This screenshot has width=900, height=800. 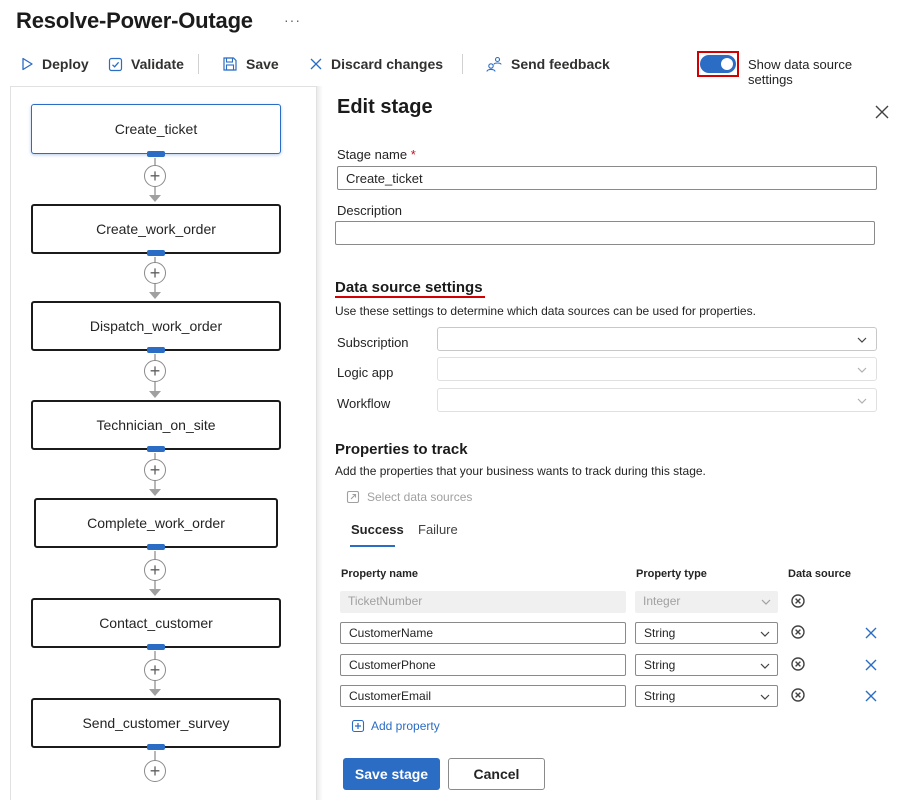 I want to click on add-property-button: Add property, so click(x=395, y=726).